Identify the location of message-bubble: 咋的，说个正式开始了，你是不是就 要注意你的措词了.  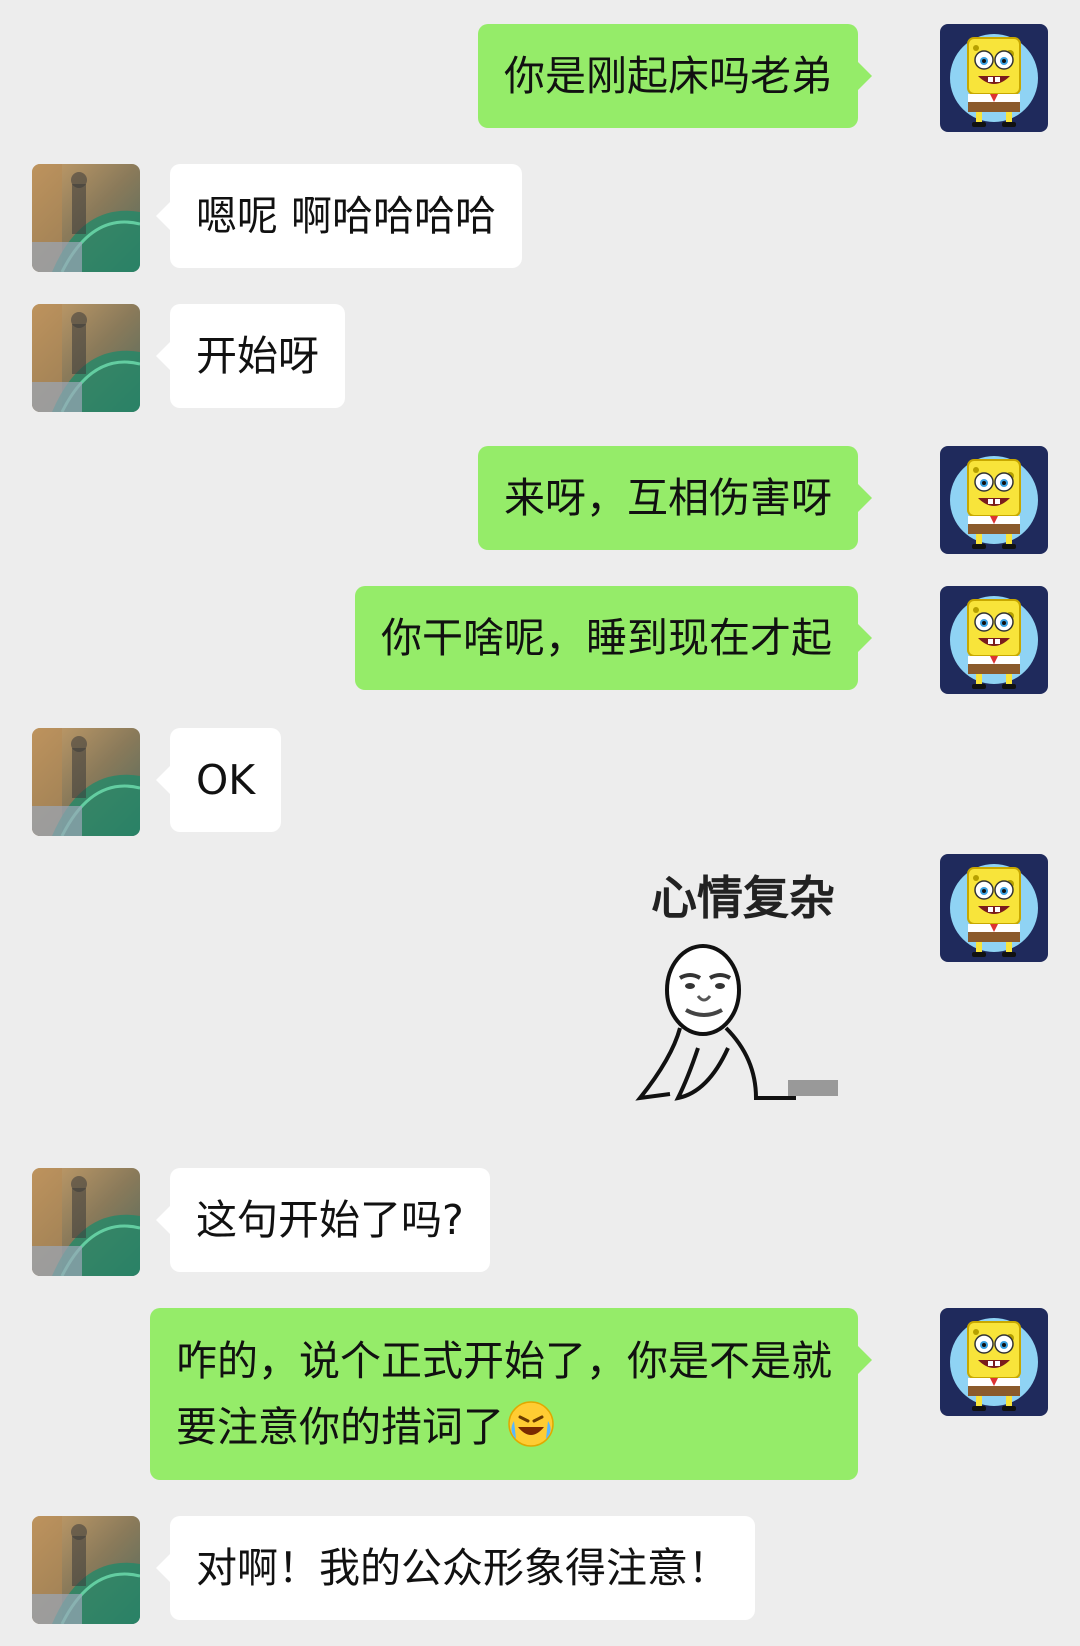
(511, 1394).